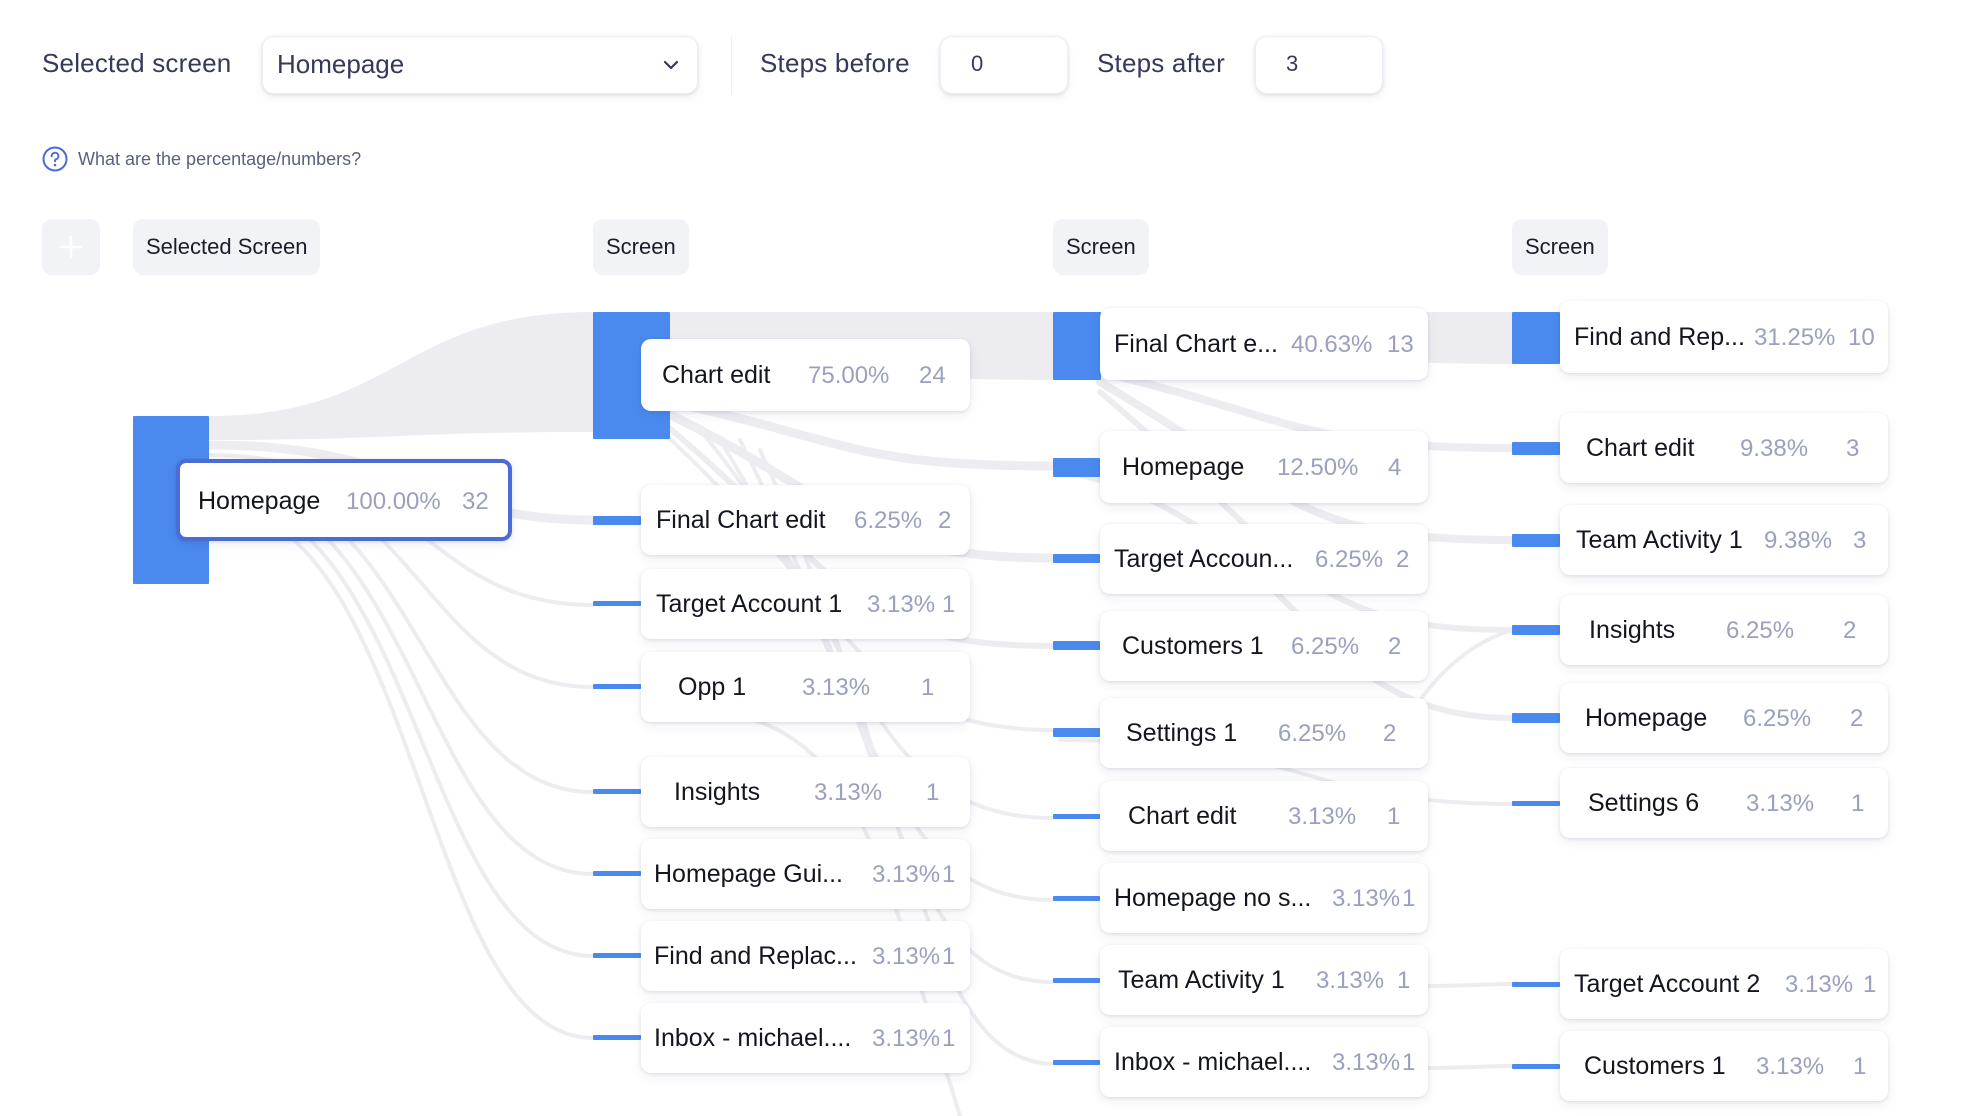  What do you see at coordinates (1395, 467) in the screenshot?
I see `node-count: 4` at bounding box center [1395, 467].